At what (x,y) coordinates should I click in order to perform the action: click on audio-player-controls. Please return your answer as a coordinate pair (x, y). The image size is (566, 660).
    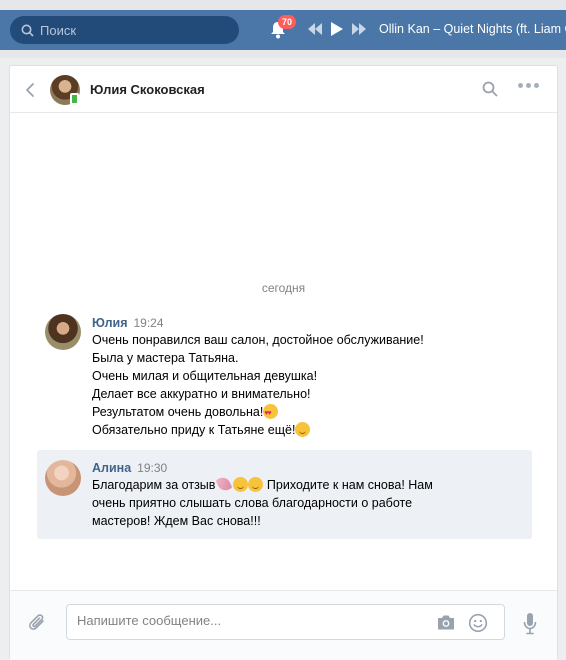
    Looking at the image, I should click on (337, 29).